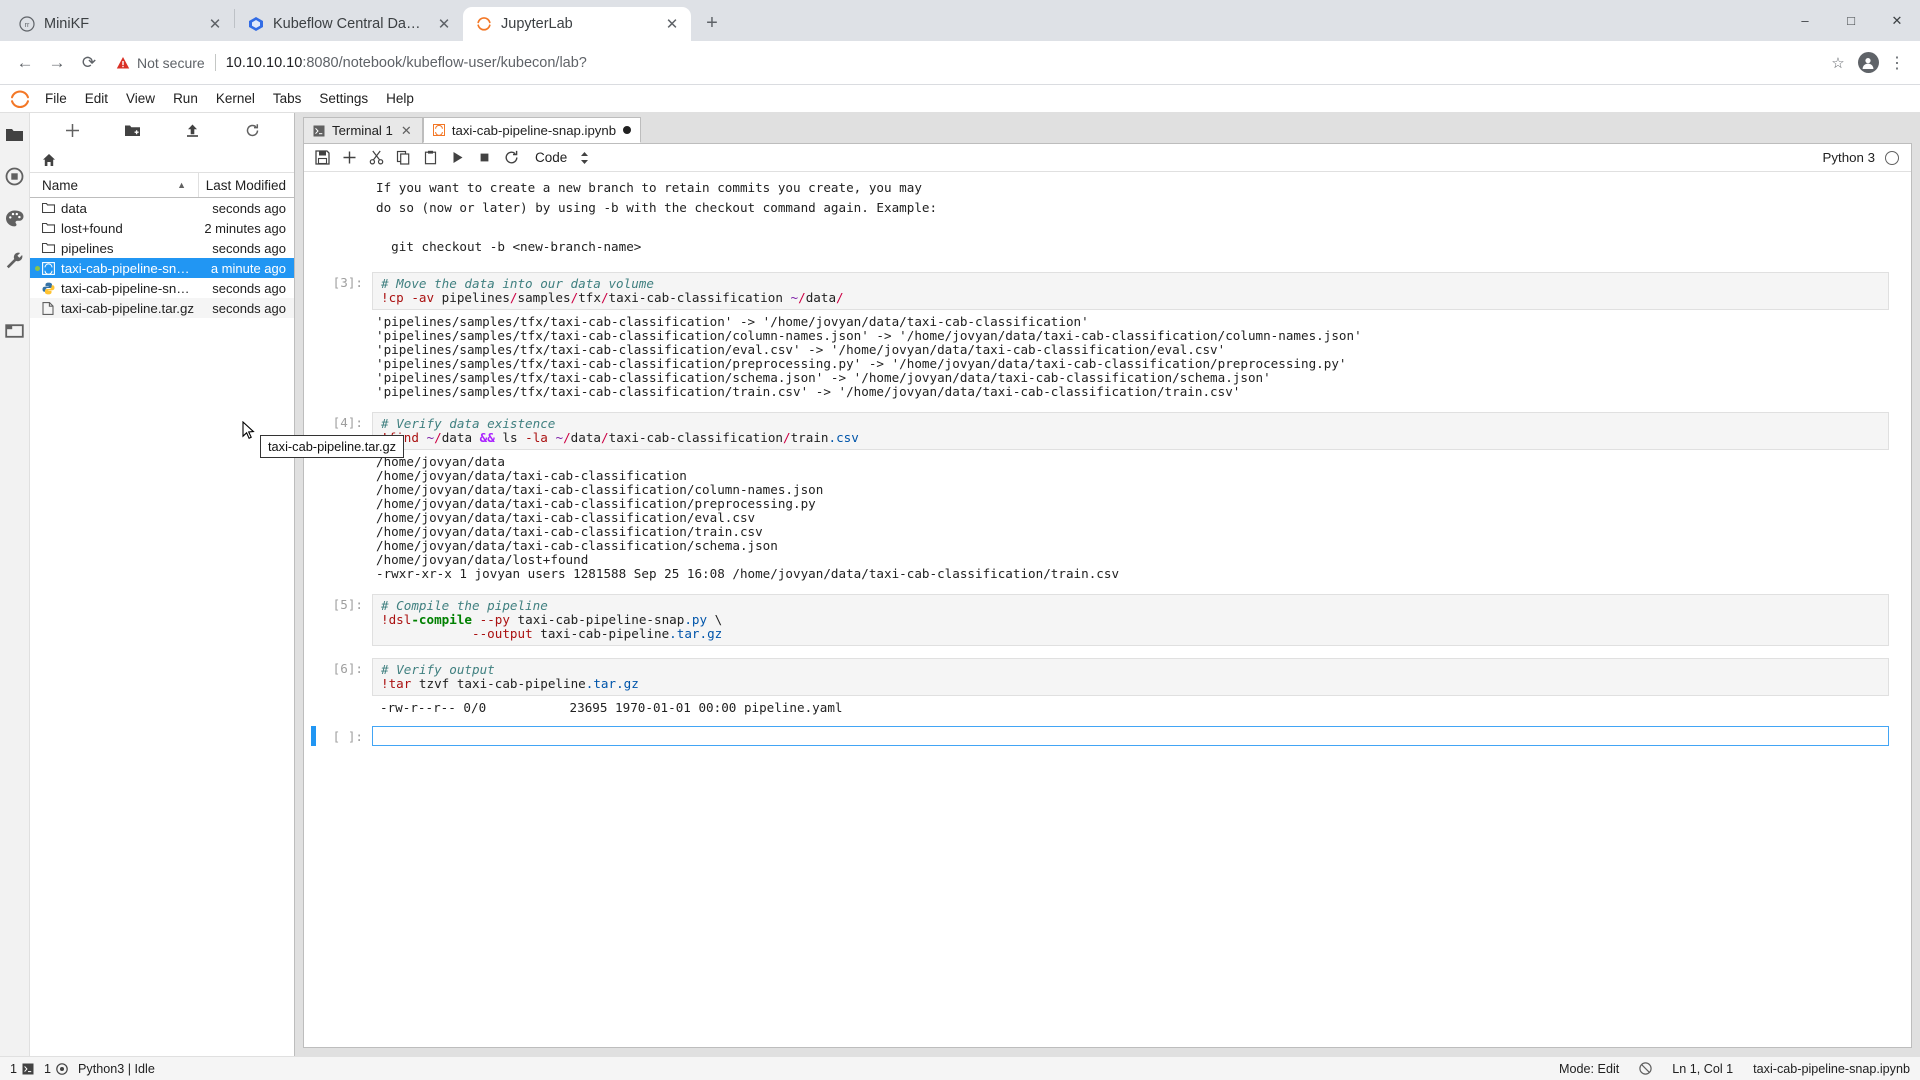 The width and height of the screenshot is (1920, 1080). I want to click on upload-button, so click(192, 130).